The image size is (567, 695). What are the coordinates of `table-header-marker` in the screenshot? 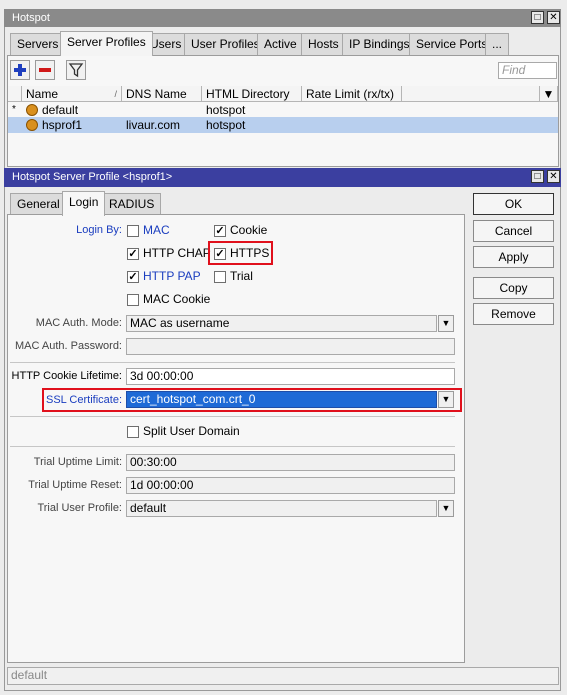 It's located at (15, 94).